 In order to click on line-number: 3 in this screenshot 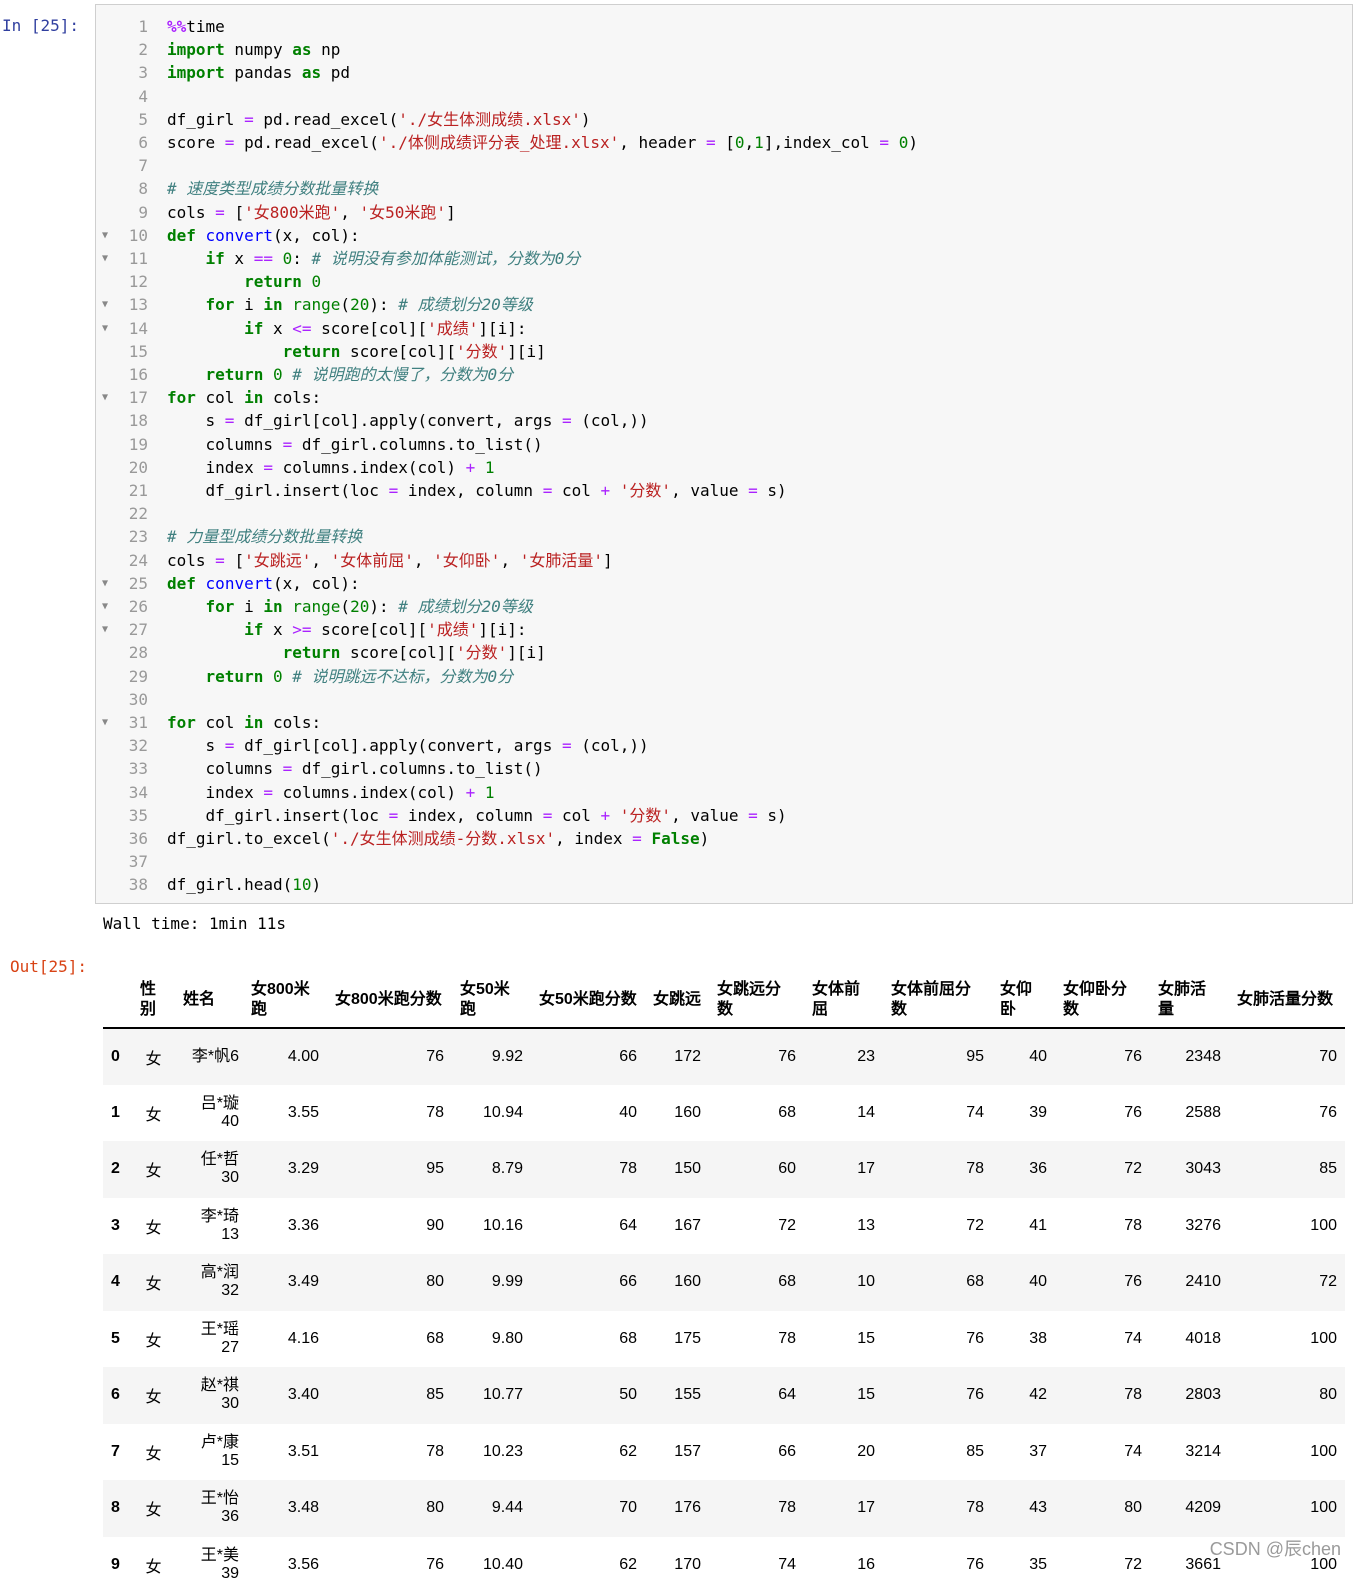, I will do `click(133, 72)`.